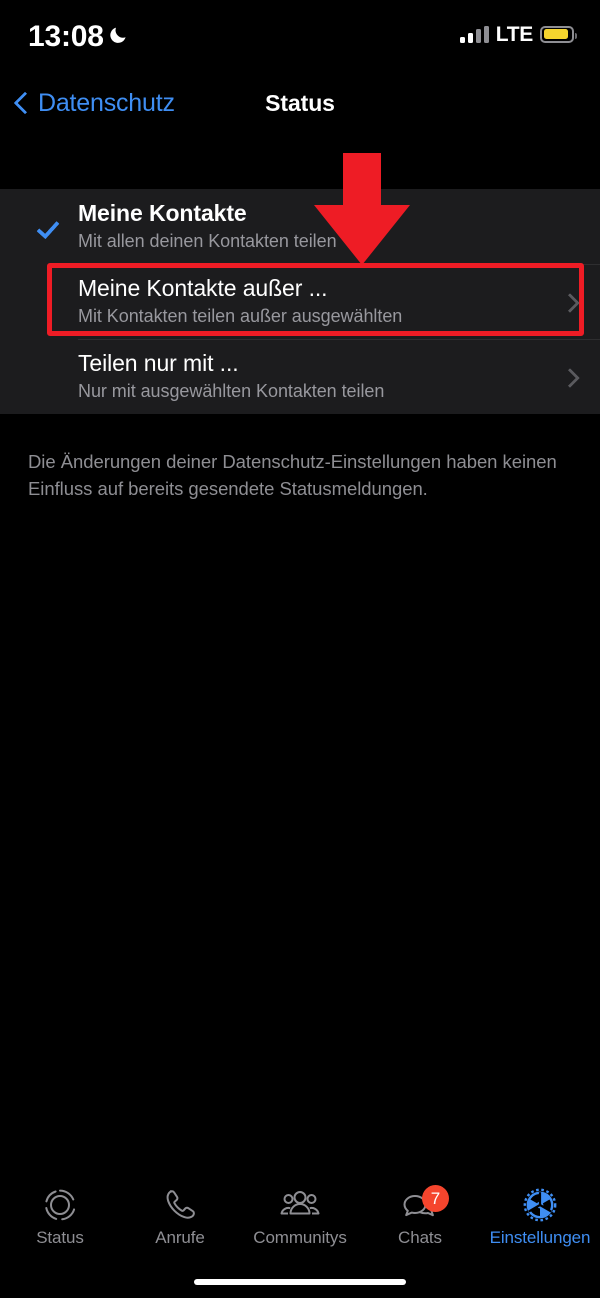 The image size is (600, 1298). What do you see at coordinates (300, 1205) in the screenshot?
I see `communities-people-icon` at bounding box center [300, 1205].